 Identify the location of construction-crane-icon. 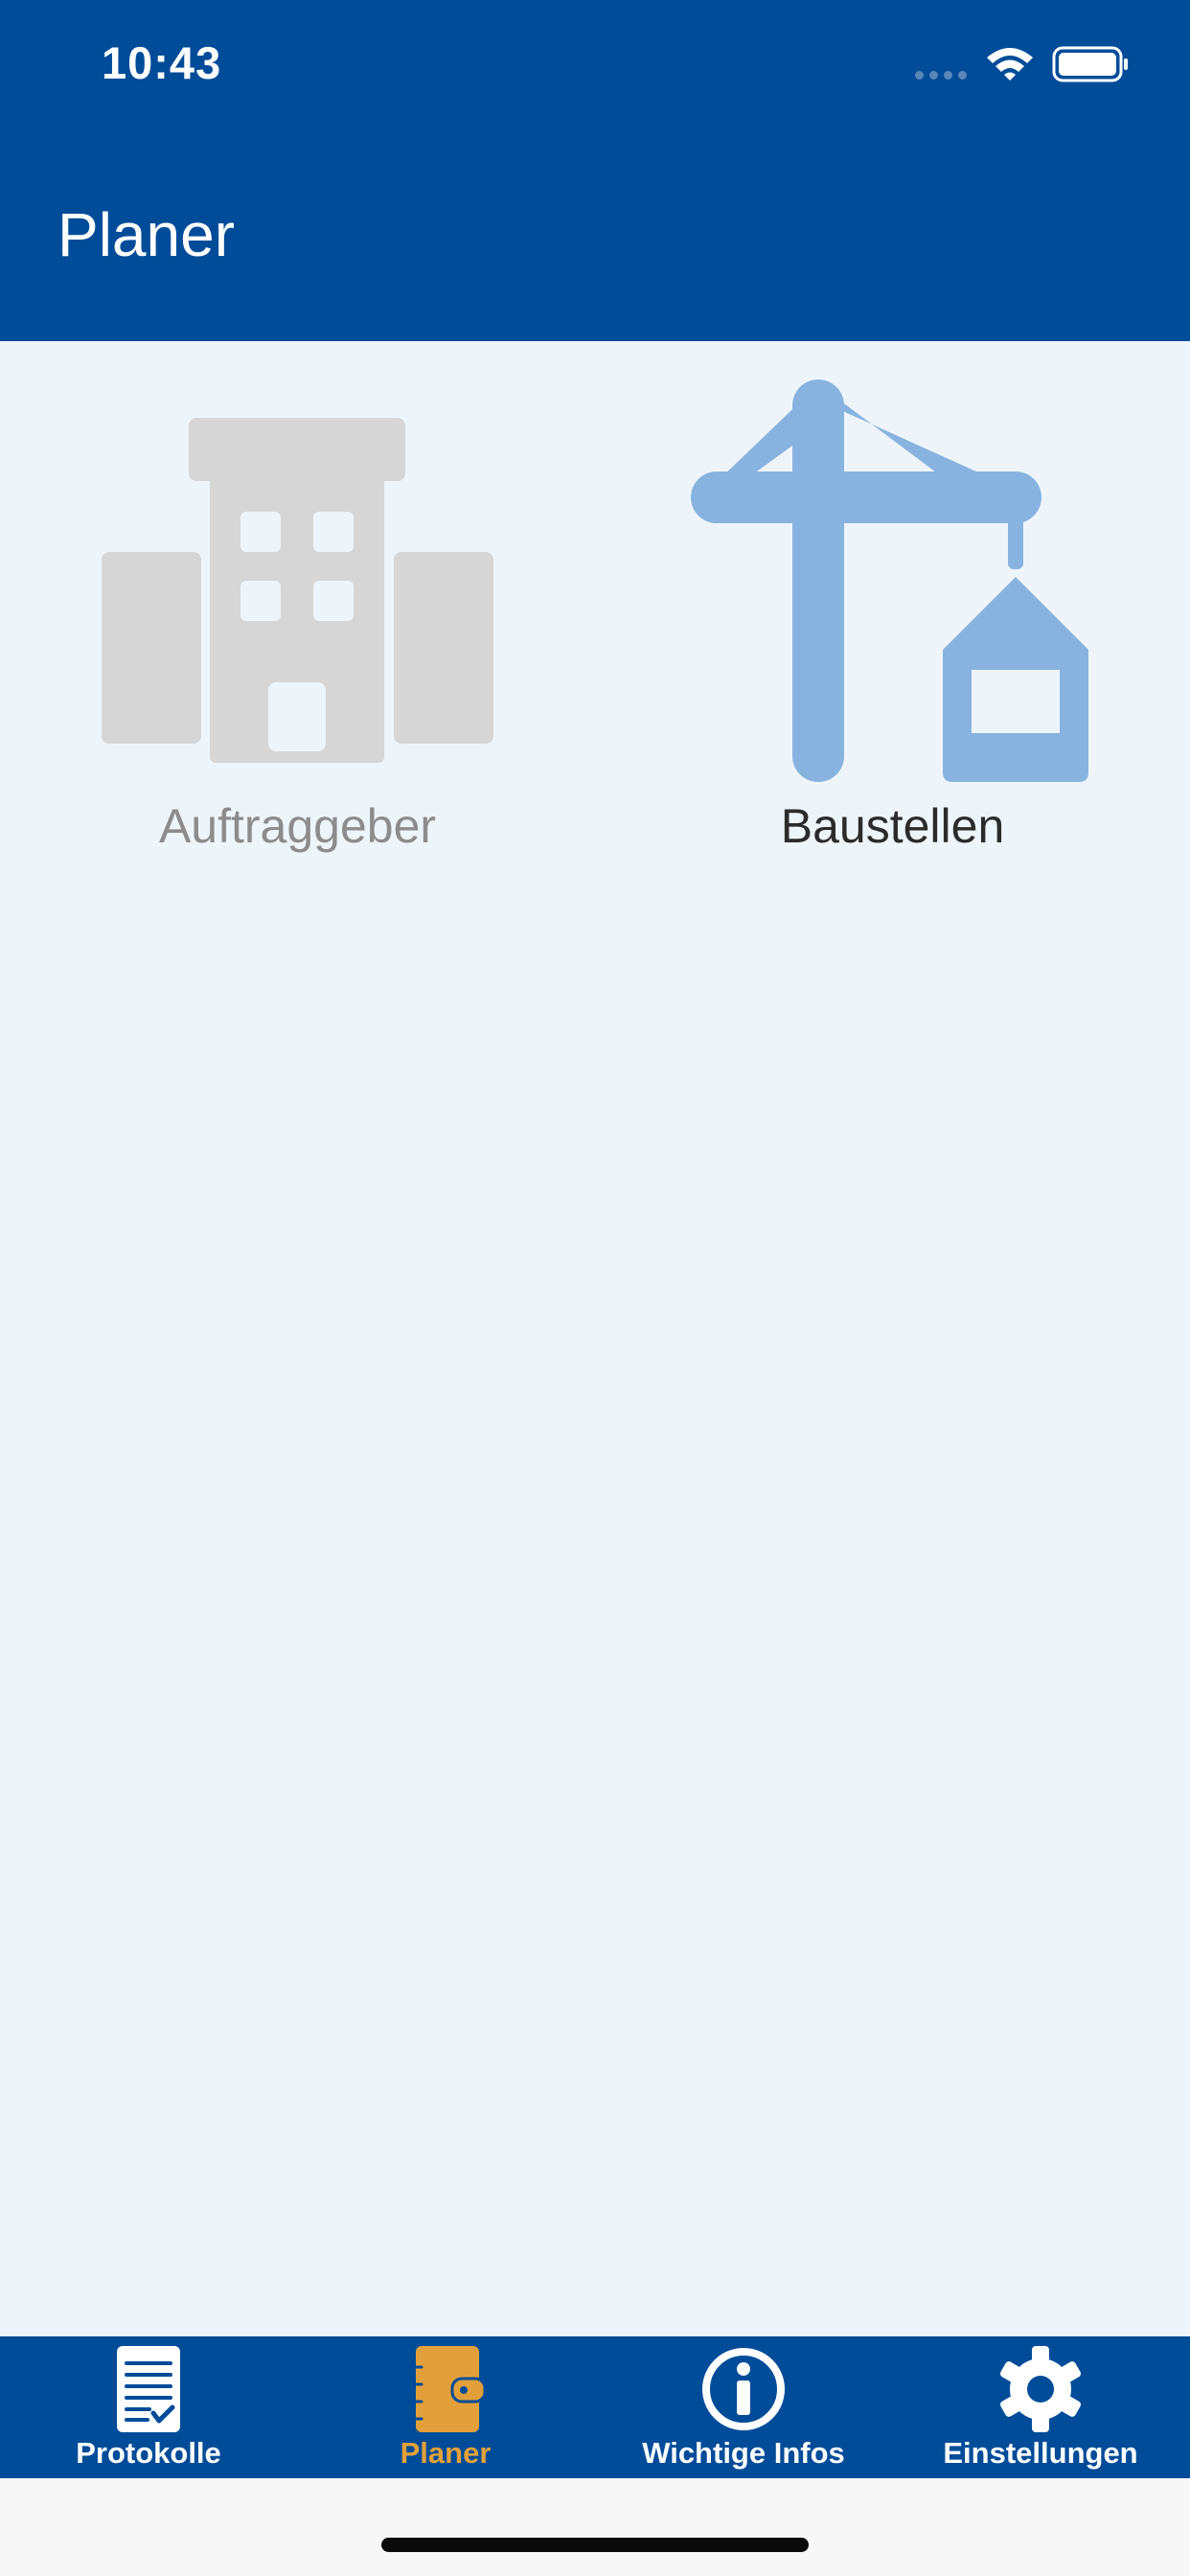
(889, 581).